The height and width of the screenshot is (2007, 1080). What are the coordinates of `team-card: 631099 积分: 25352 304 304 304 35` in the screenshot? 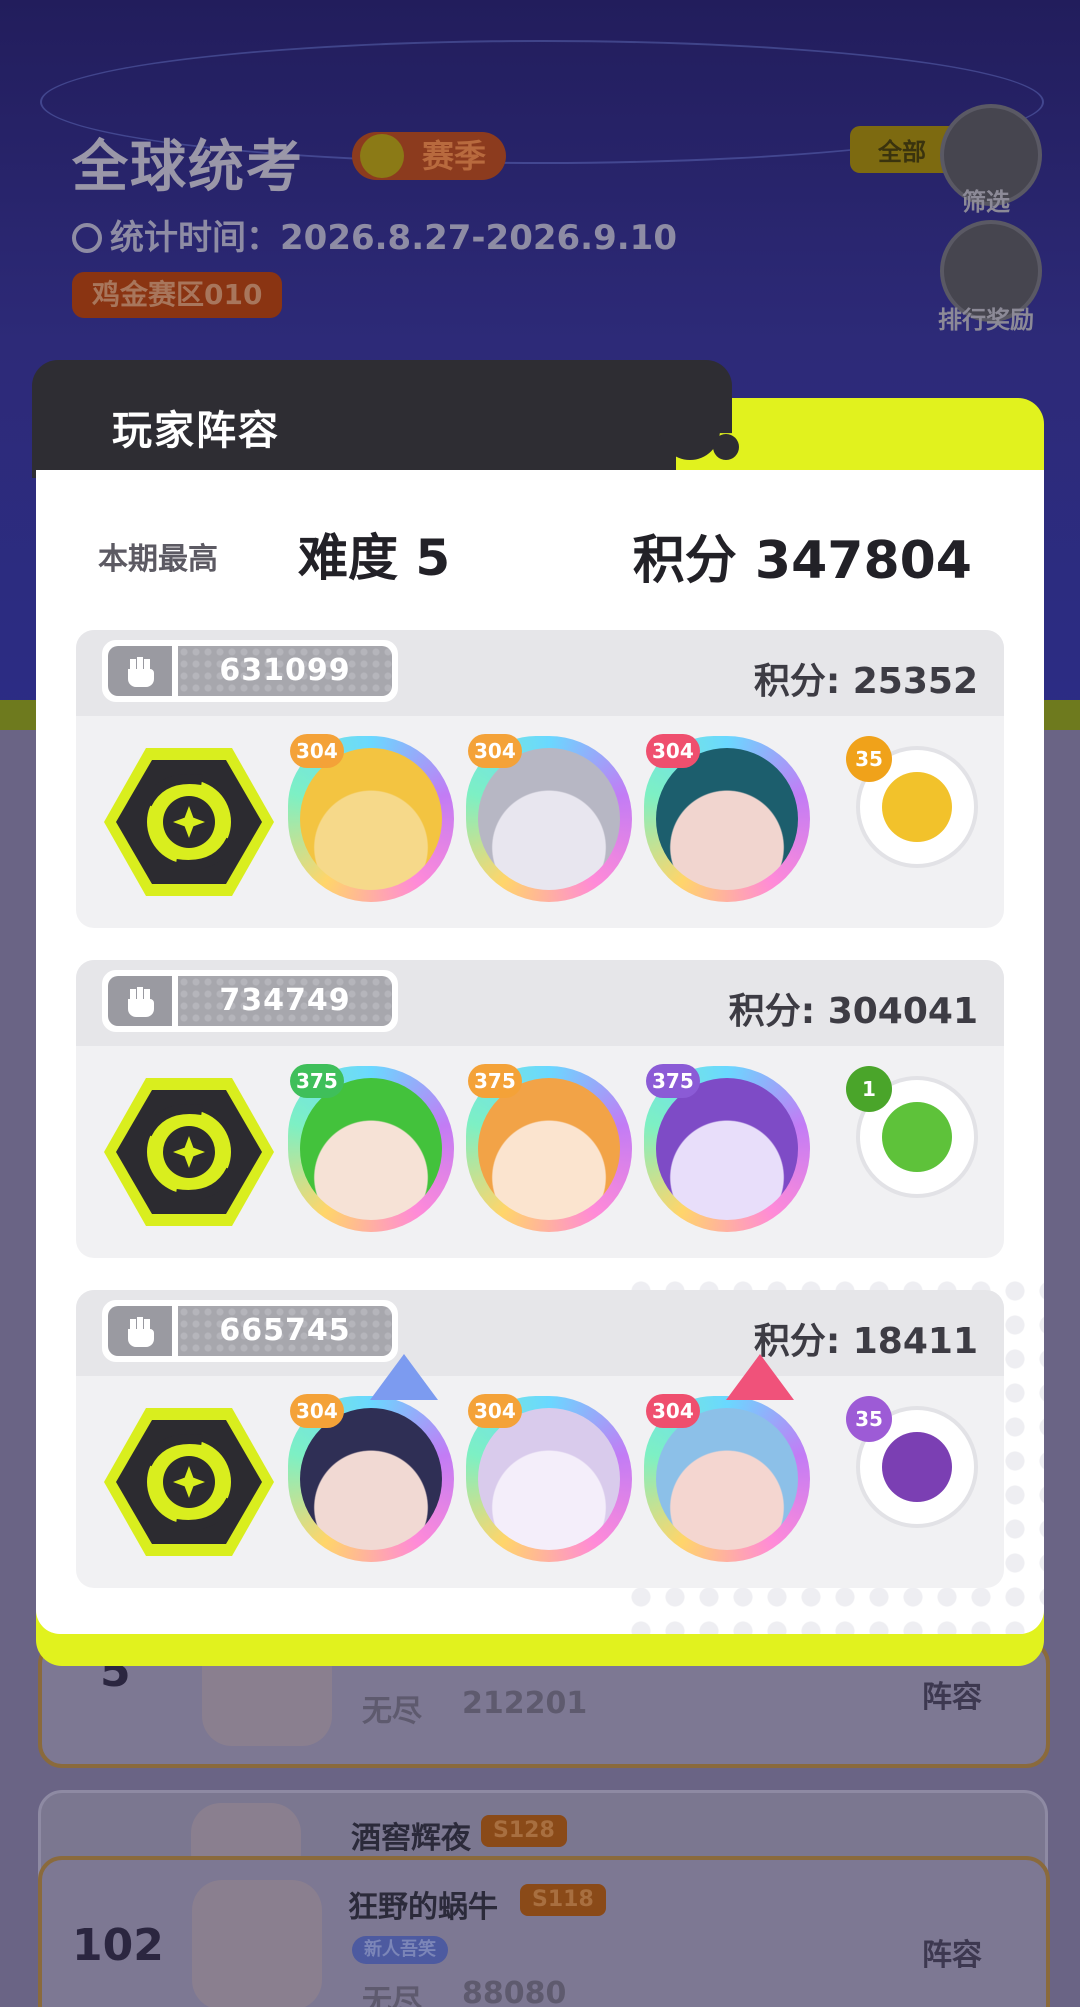 It's located at (540, 779).